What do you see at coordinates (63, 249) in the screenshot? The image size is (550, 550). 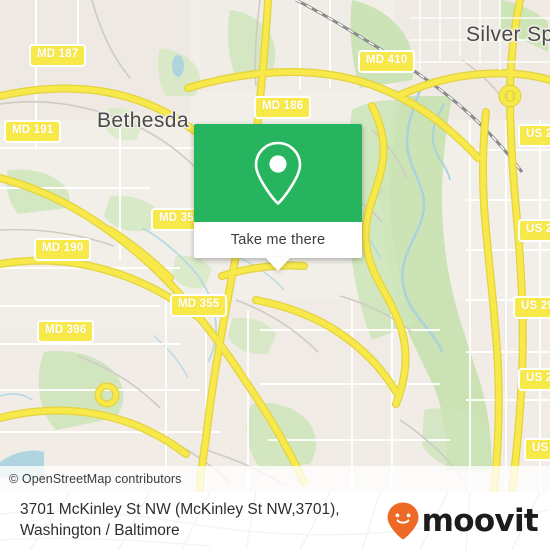 I see `road-shield-md-190: MD 190` at bounding box center [63, 249].